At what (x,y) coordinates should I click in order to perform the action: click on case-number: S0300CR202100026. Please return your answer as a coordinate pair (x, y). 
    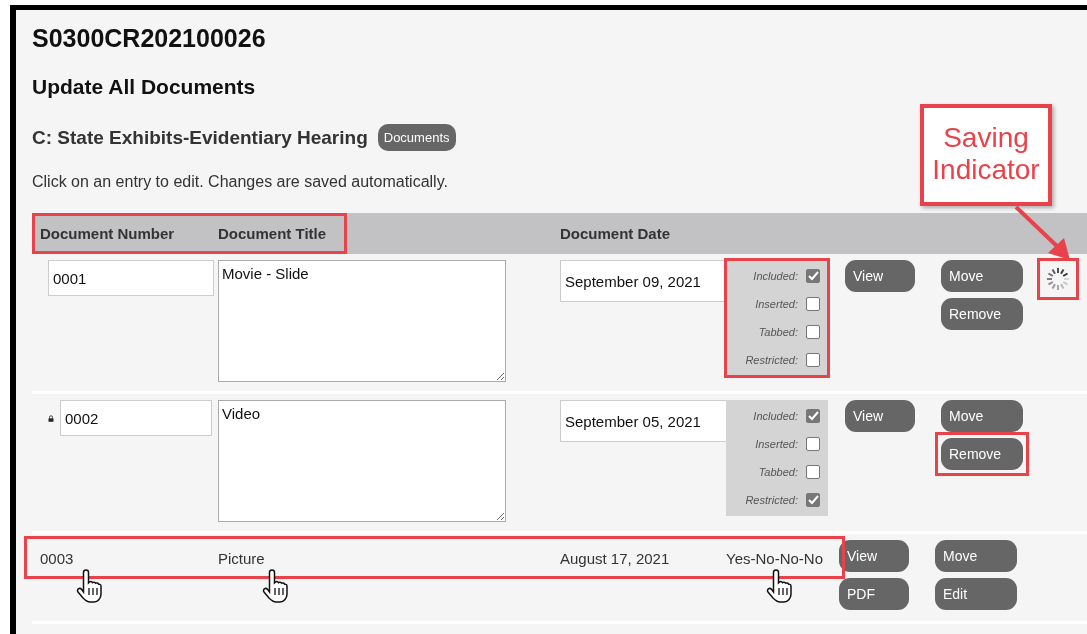
    Looking at the image, I should click on (149, 39).